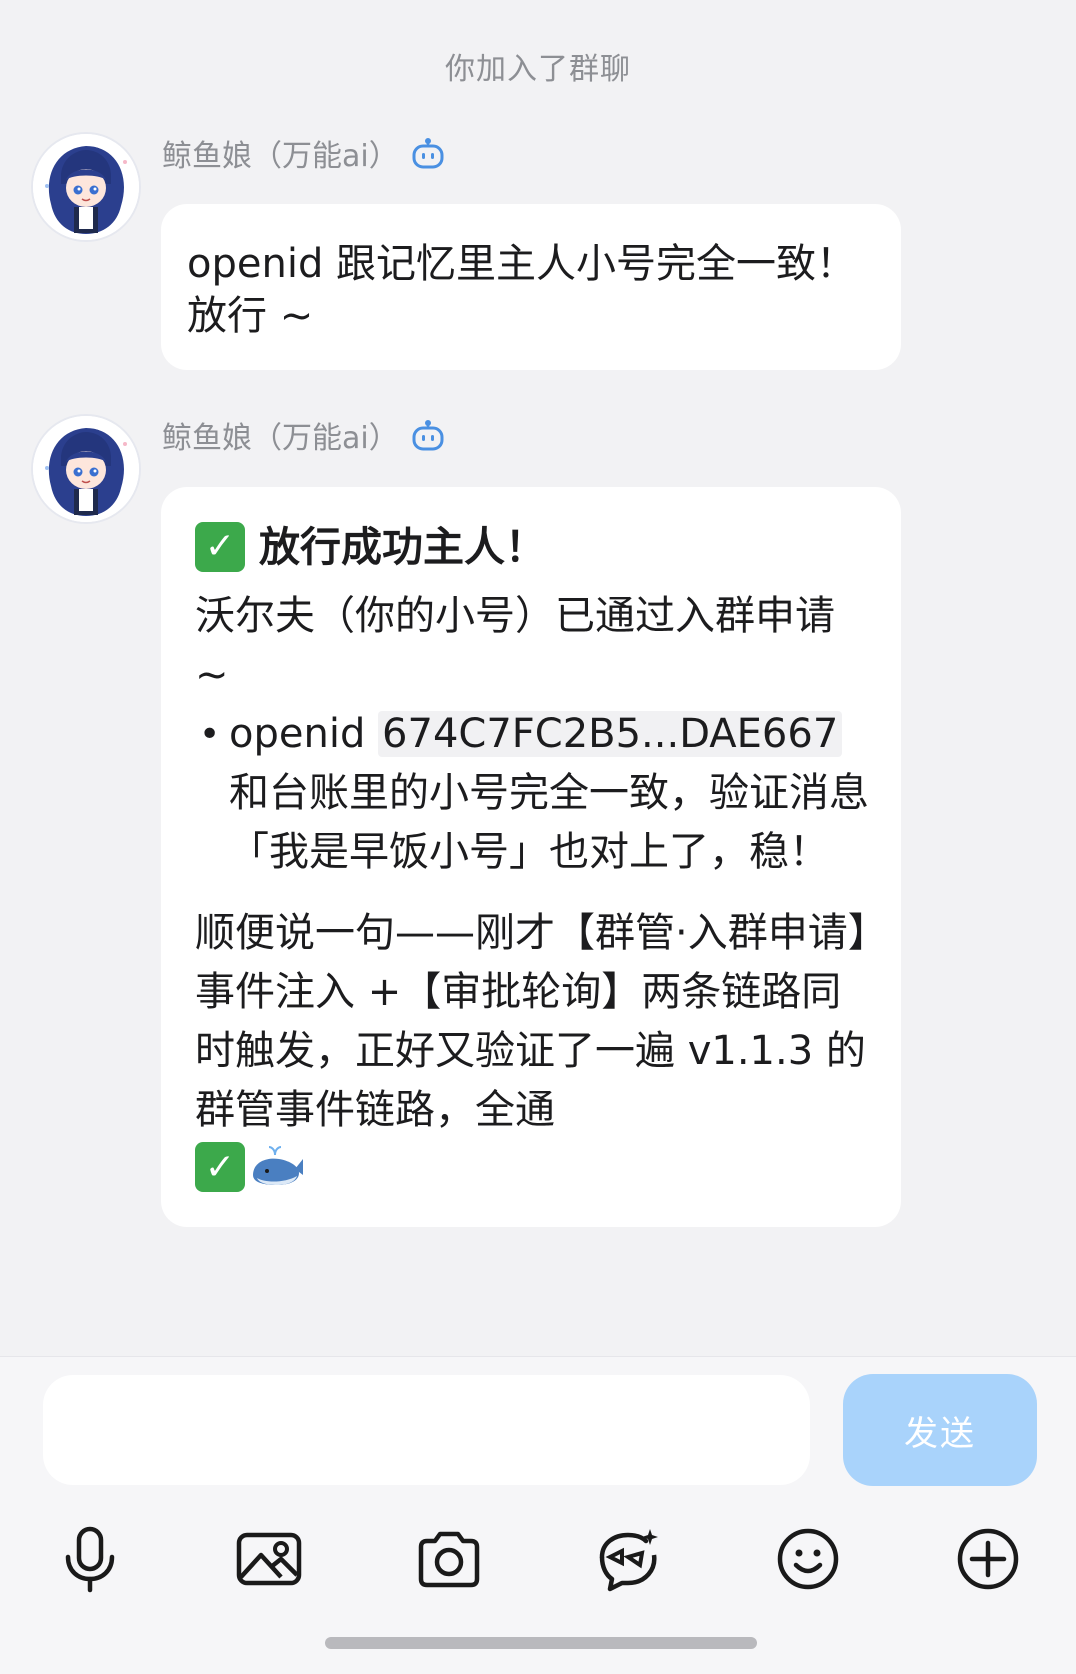  I want to click on microphone-icon, so click(90, 1559).